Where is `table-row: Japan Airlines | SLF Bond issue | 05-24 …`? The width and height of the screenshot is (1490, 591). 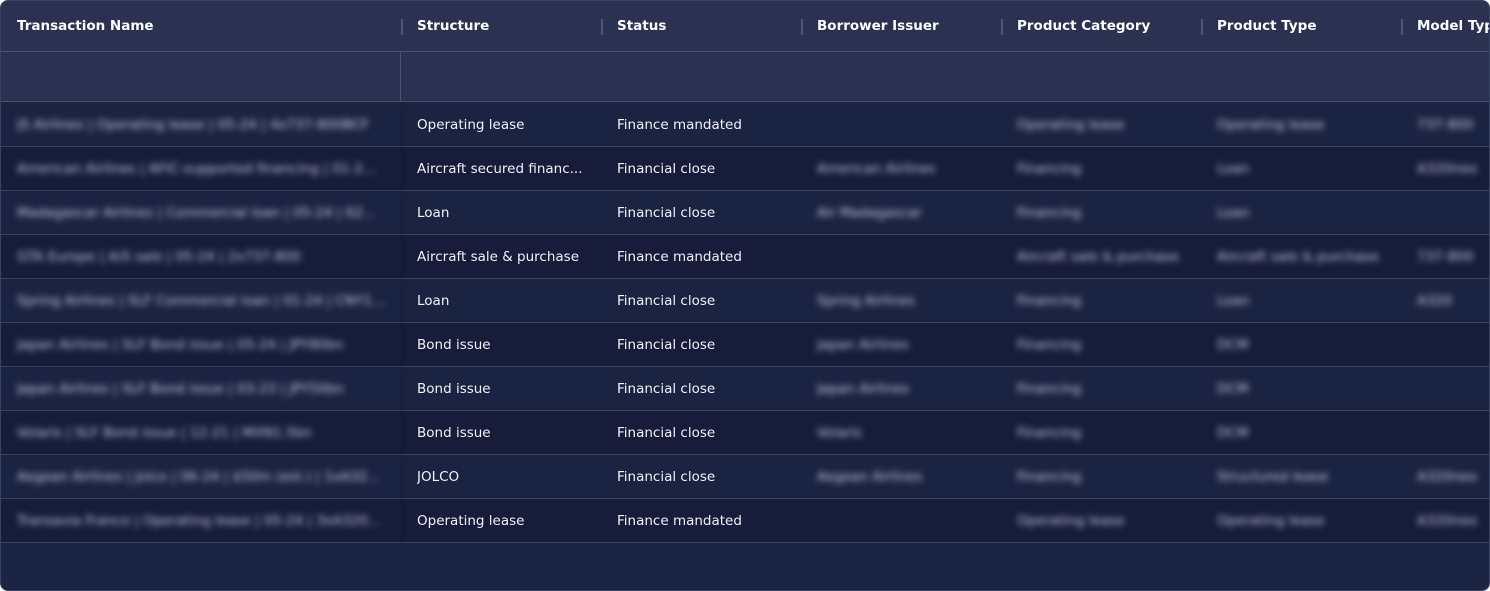
table-row: Japan Airlines | SLF Bond issue | 05-24 … is located at coordinates (745, 345).